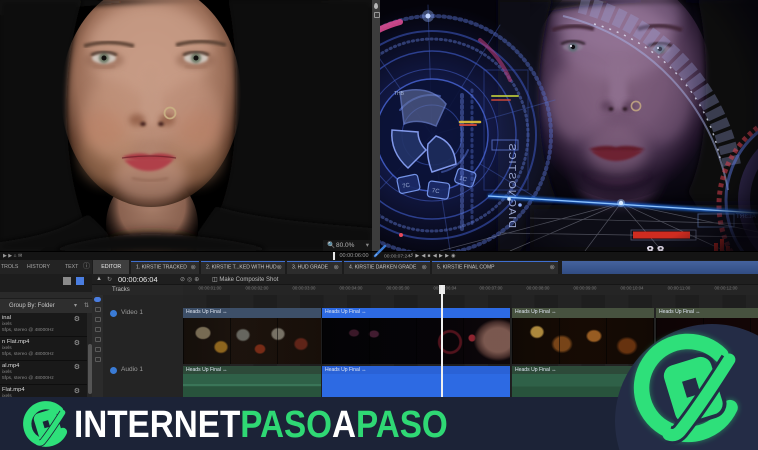 This screenshot has width=758, height=450. What do you see at coordinates (399, 94) in the screenshot?
I see `svg-text: THB` at bounding box center [399, 94].